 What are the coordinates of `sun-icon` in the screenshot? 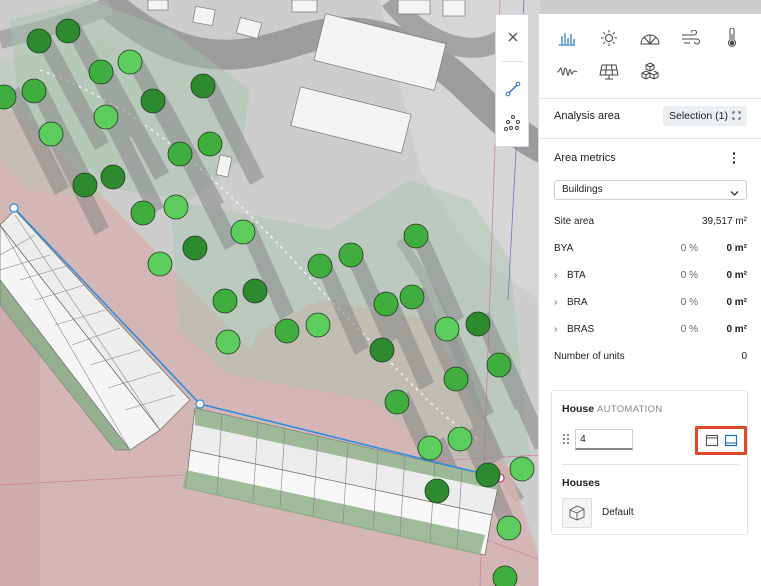 It's located at (609, 38).